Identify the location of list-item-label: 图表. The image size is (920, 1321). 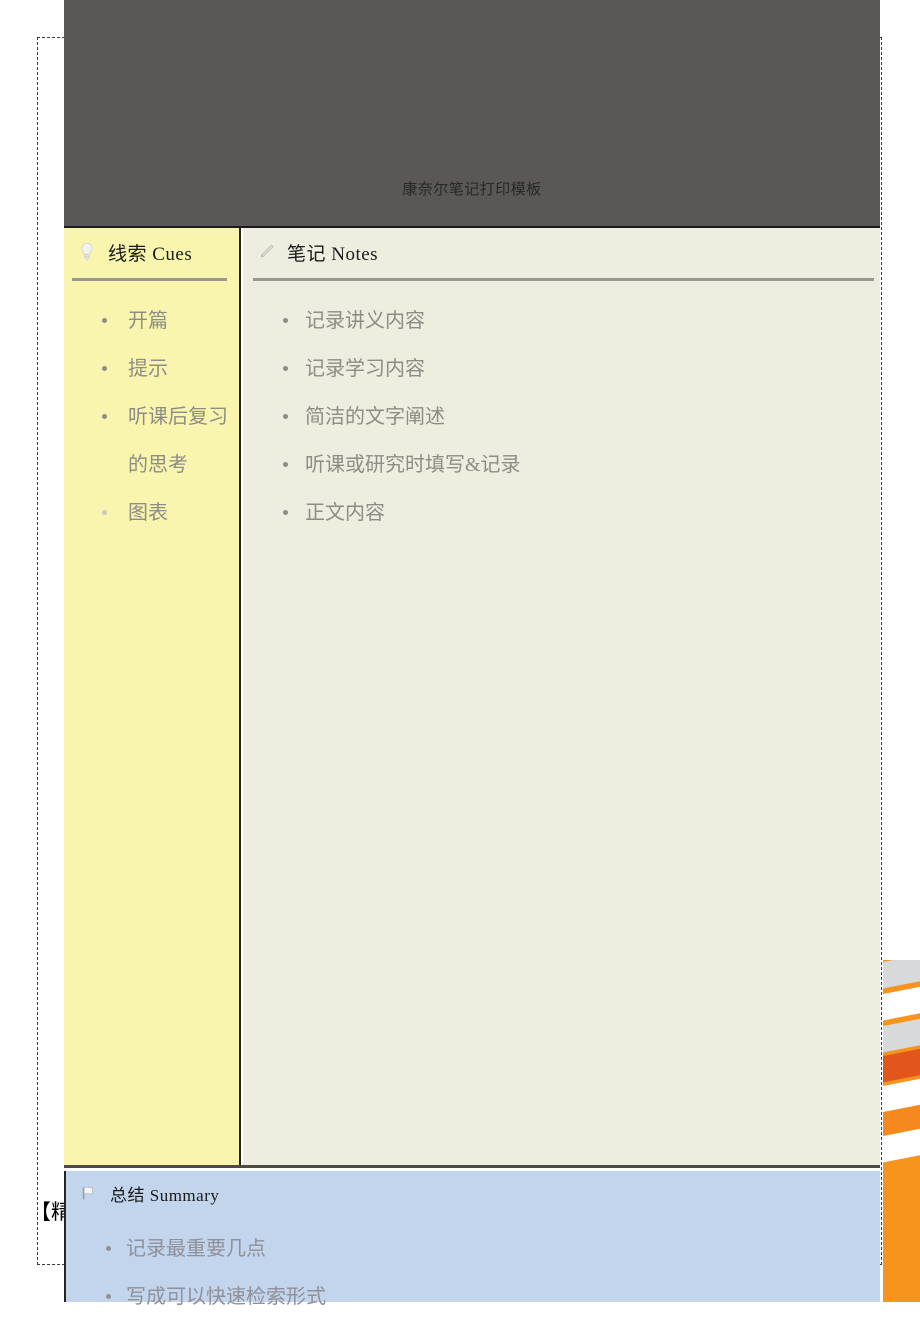
(148, 513).